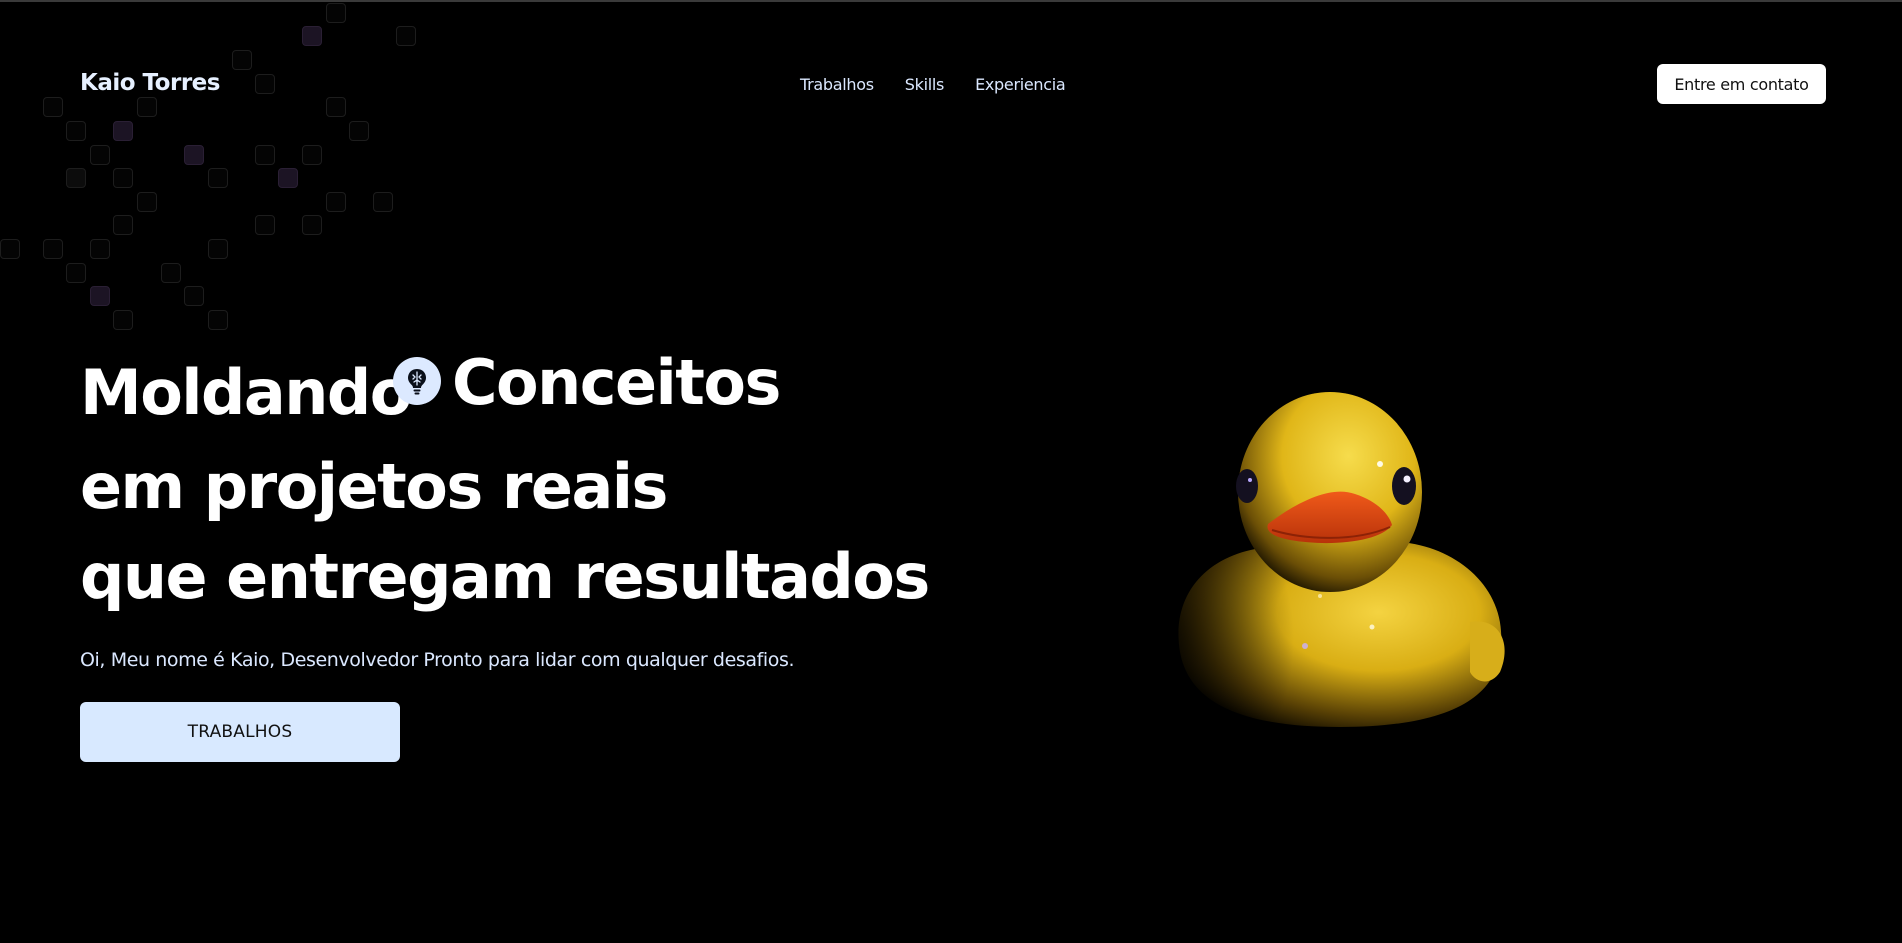 Image resolution: width=1902 pixels, height=943 pixels. Describe the element at coordinates (1741, 84) in the screenshot. I see `contact-button: Entre em contato` at that location.